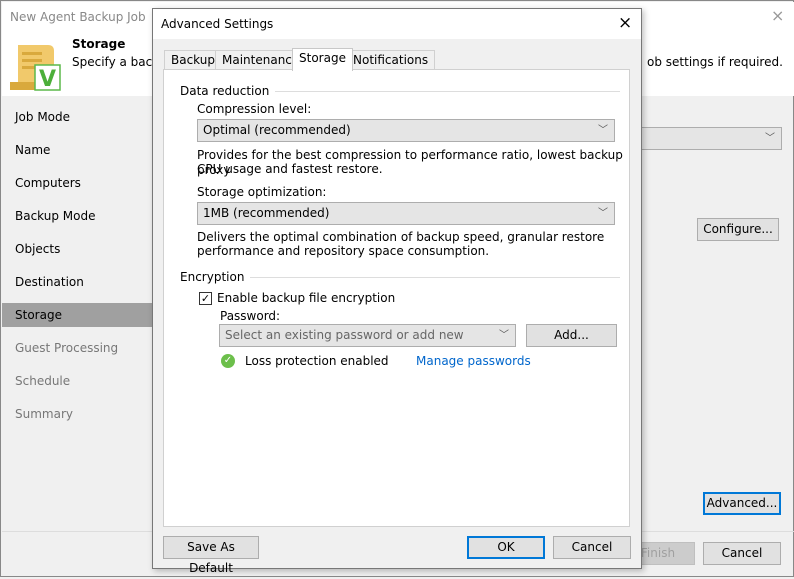 This screenshot has height=579, width=794. What do you see at coordinates (211, 555) in the screenshot?
I see `save-as-default-button: Save As Default` at bounding box center [211, 555].